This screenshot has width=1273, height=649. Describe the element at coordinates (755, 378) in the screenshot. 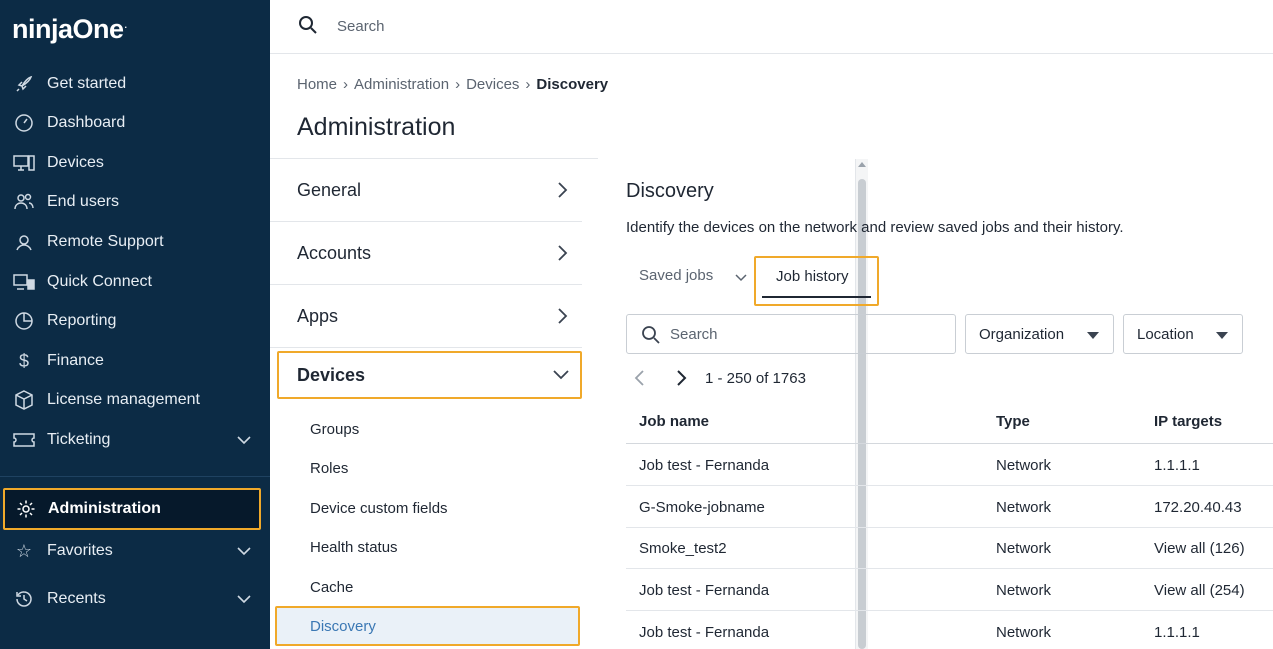

I see `pagination-range: 1 - 250 of 1763` at that location.